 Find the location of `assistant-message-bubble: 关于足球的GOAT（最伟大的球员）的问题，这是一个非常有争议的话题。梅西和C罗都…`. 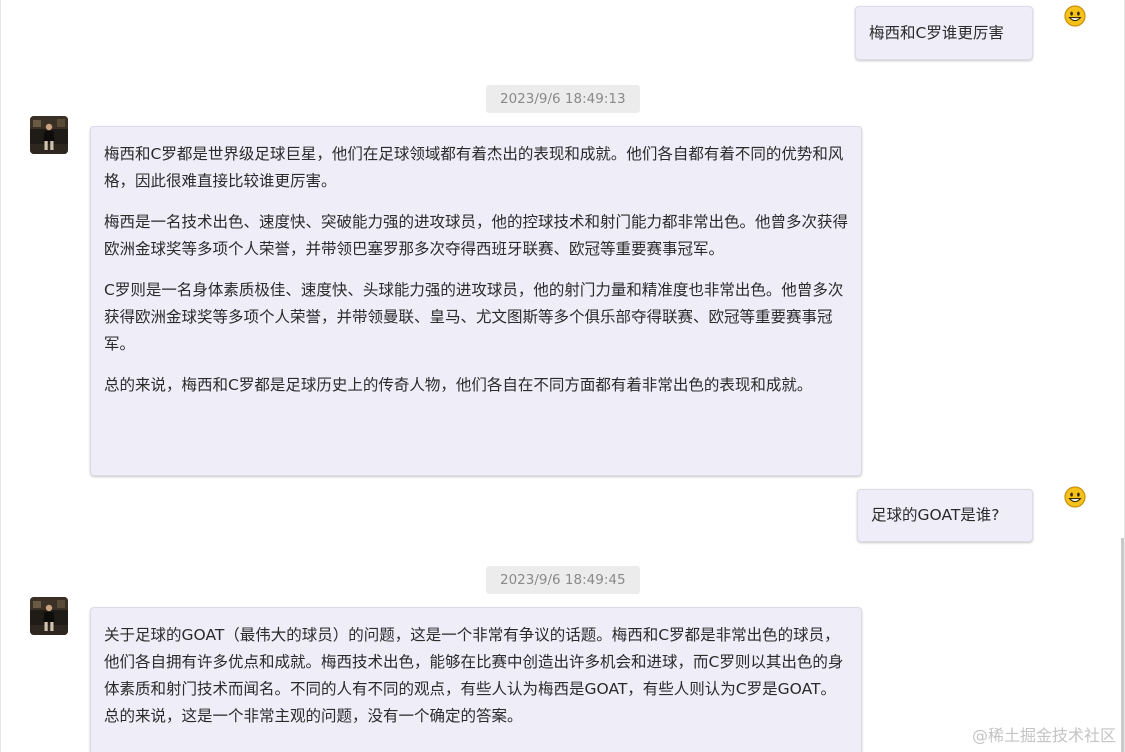

assistant-message-bubble: 关于足球的GOAT（最伟大的球员）的问题，这是一个非常有争议的话题。梅西和C罗都… is located at coordinates (476, 679).